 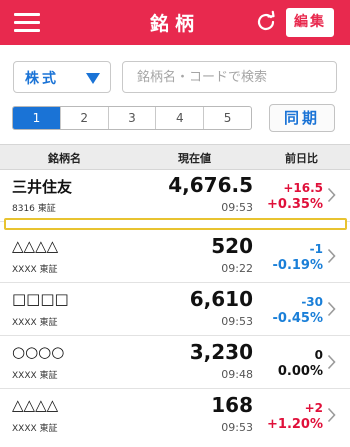 What do you see at coordinates (227, 118) in the screenshot?
I see `page-tab-5: 5` at bounding box center [227, 118].